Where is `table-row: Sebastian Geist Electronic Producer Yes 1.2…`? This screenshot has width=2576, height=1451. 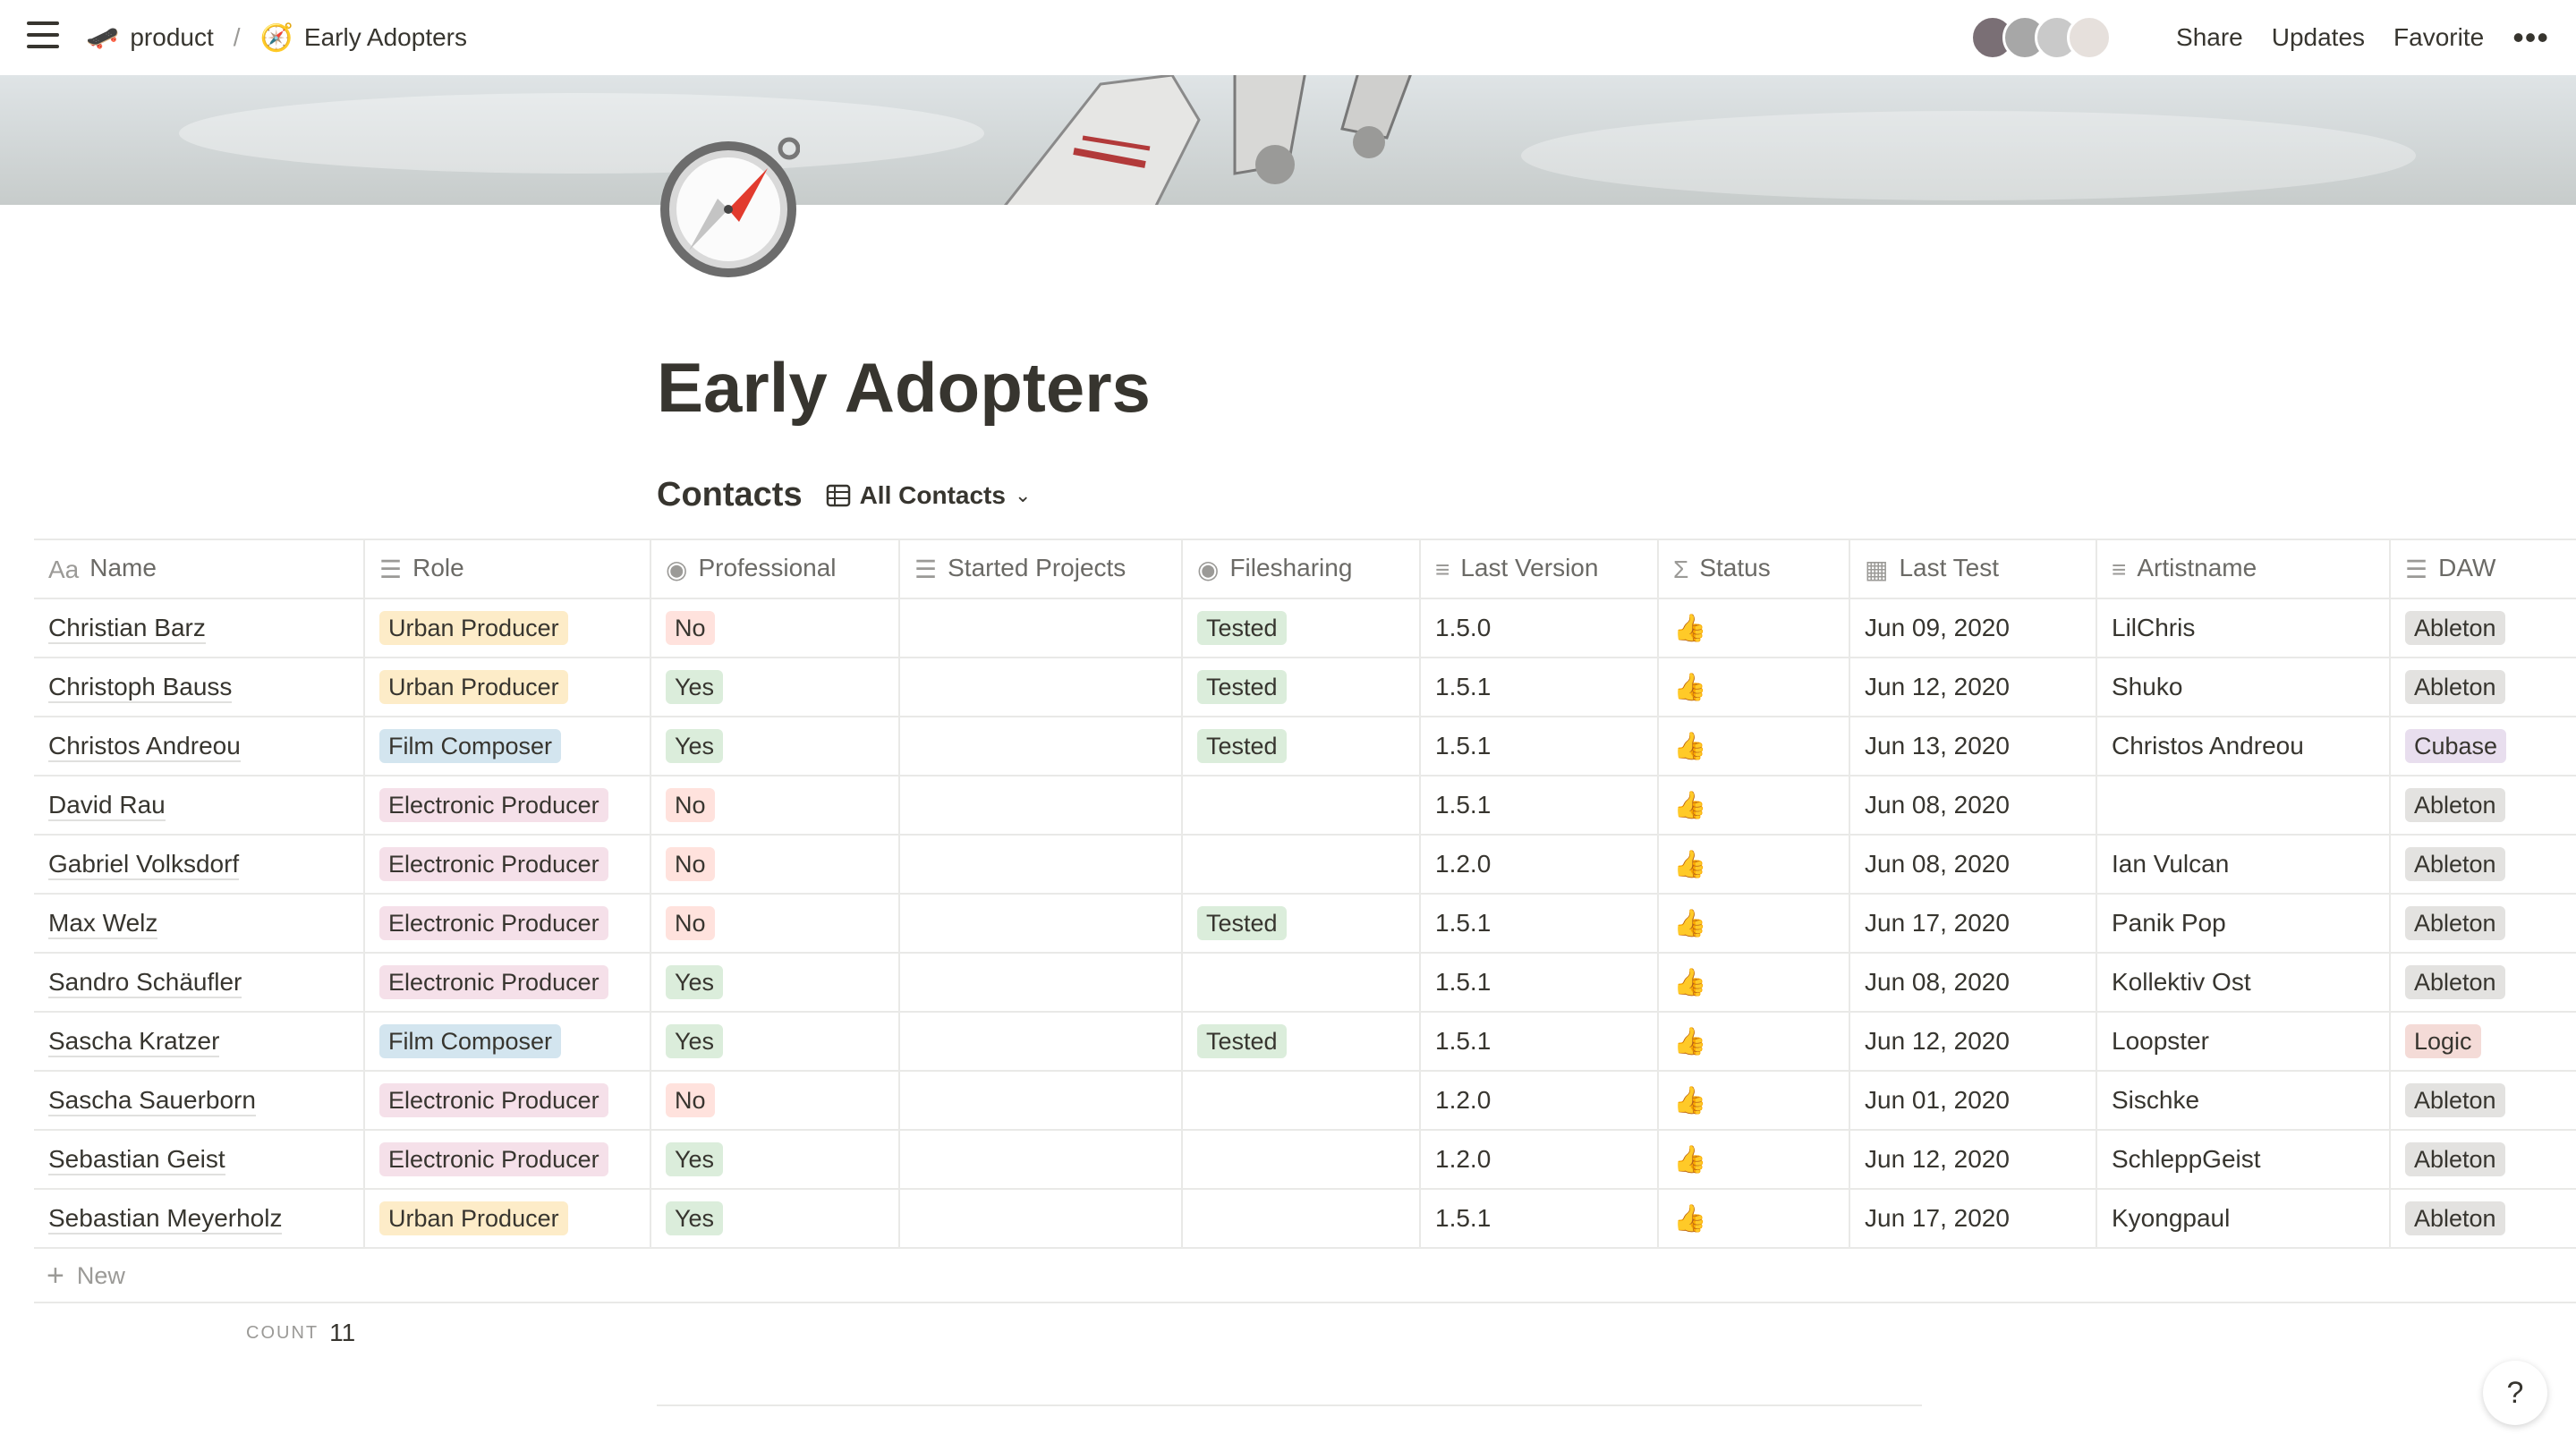
table-row: Sebastian Geist Electronic Producer Yes 1.2… is located at coordinates (1305, 1160).